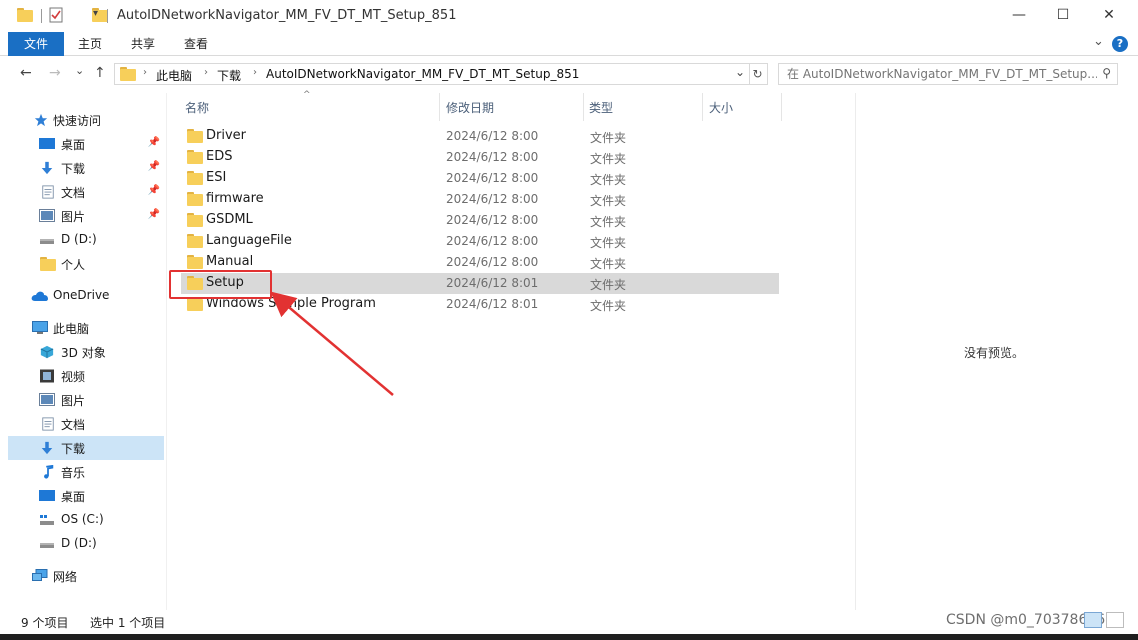  I want to click on sidebar-item-drive-d: D (D:), so click(86, 240).